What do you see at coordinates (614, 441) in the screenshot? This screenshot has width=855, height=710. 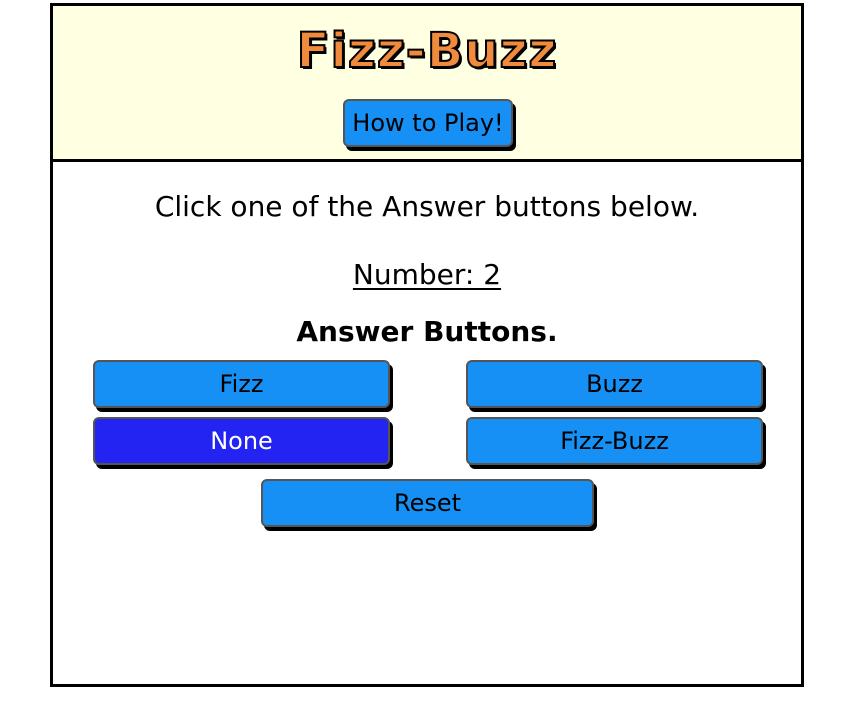 I see `fizz-buzz-button: Fizz-Buzz` at bounding box center [614, 441].